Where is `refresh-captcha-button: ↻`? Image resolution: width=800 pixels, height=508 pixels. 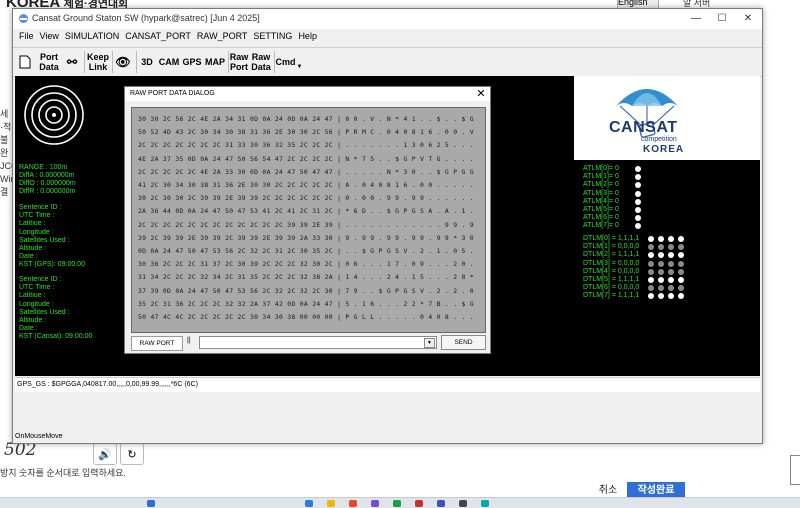 refresh-captcha-button: ↻ is located at coordinates (132, 454).